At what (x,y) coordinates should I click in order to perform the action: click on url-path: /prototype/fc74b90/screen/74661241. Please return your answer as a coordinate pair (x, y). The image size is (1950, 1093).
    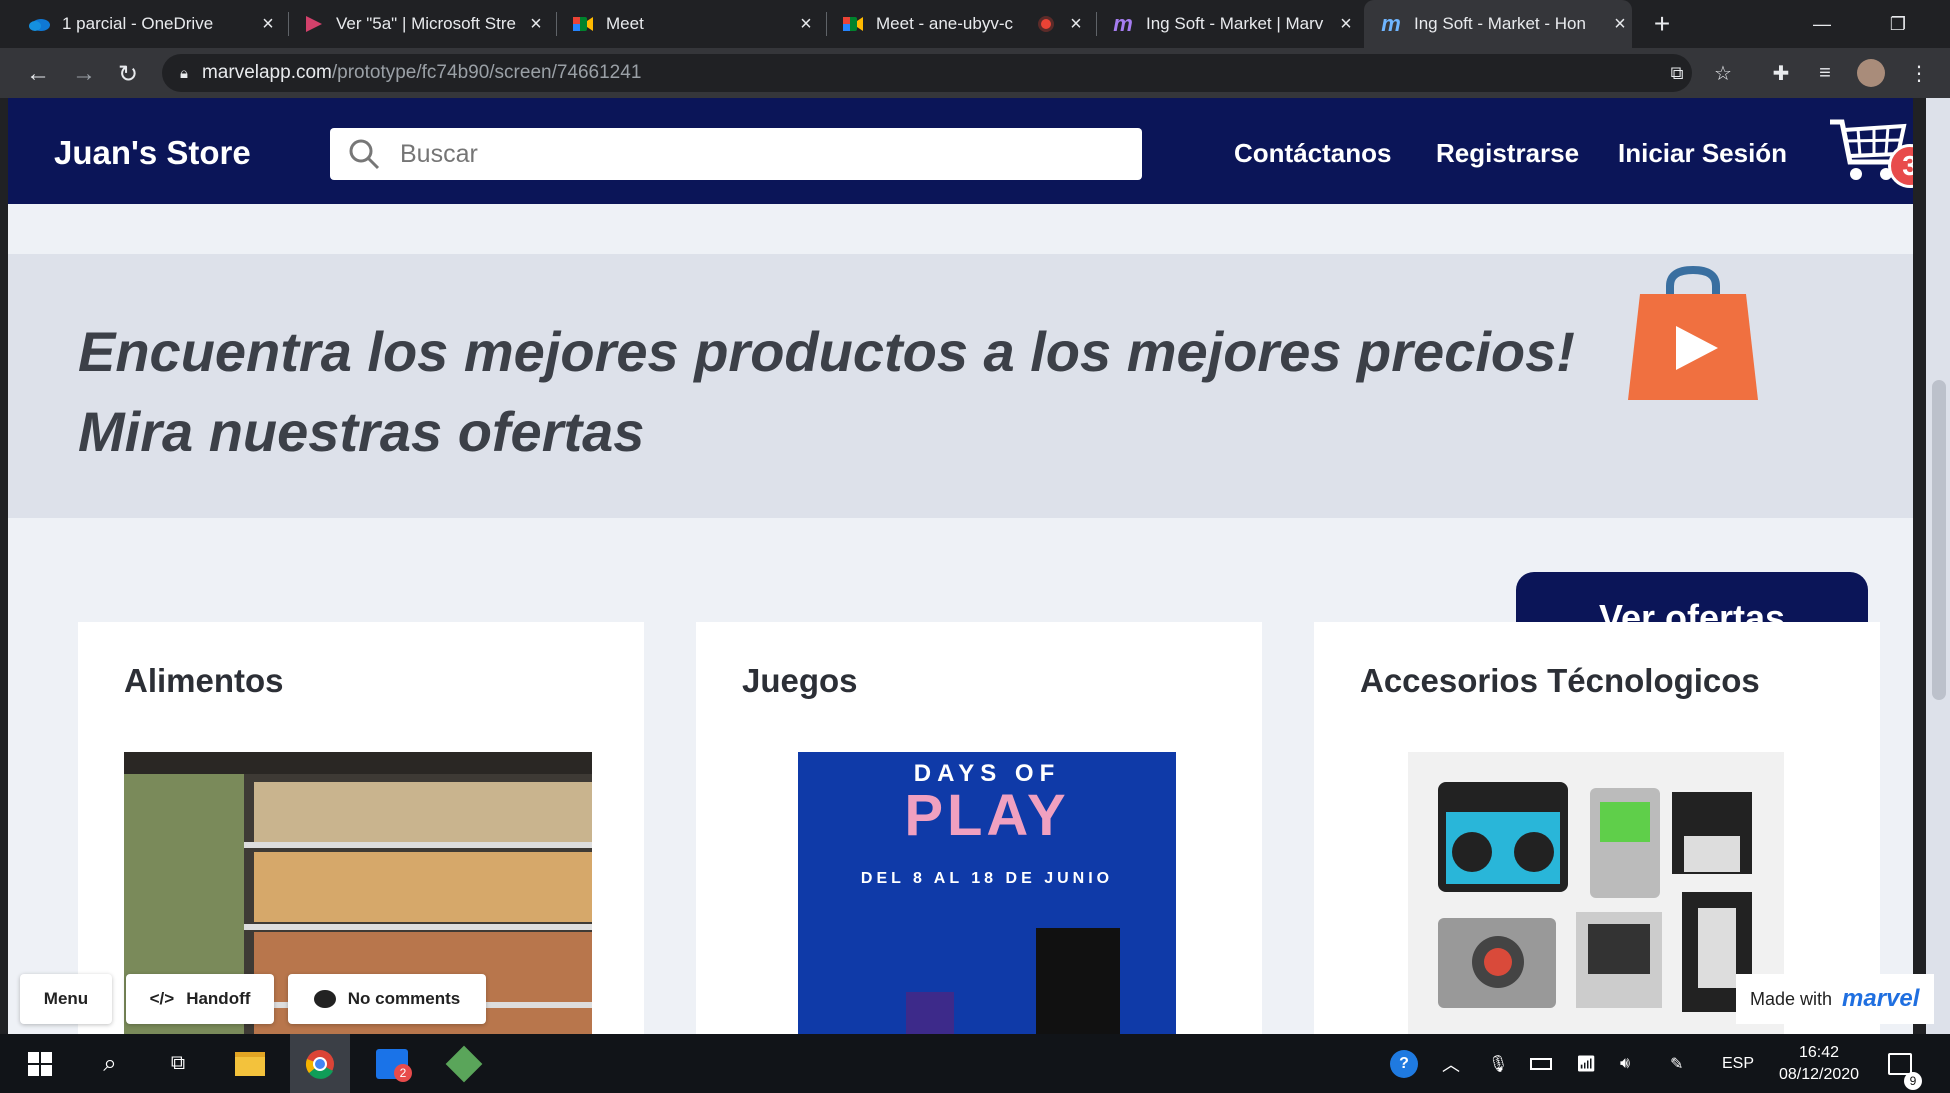
    Looking at the image, I should click on (486, 72).